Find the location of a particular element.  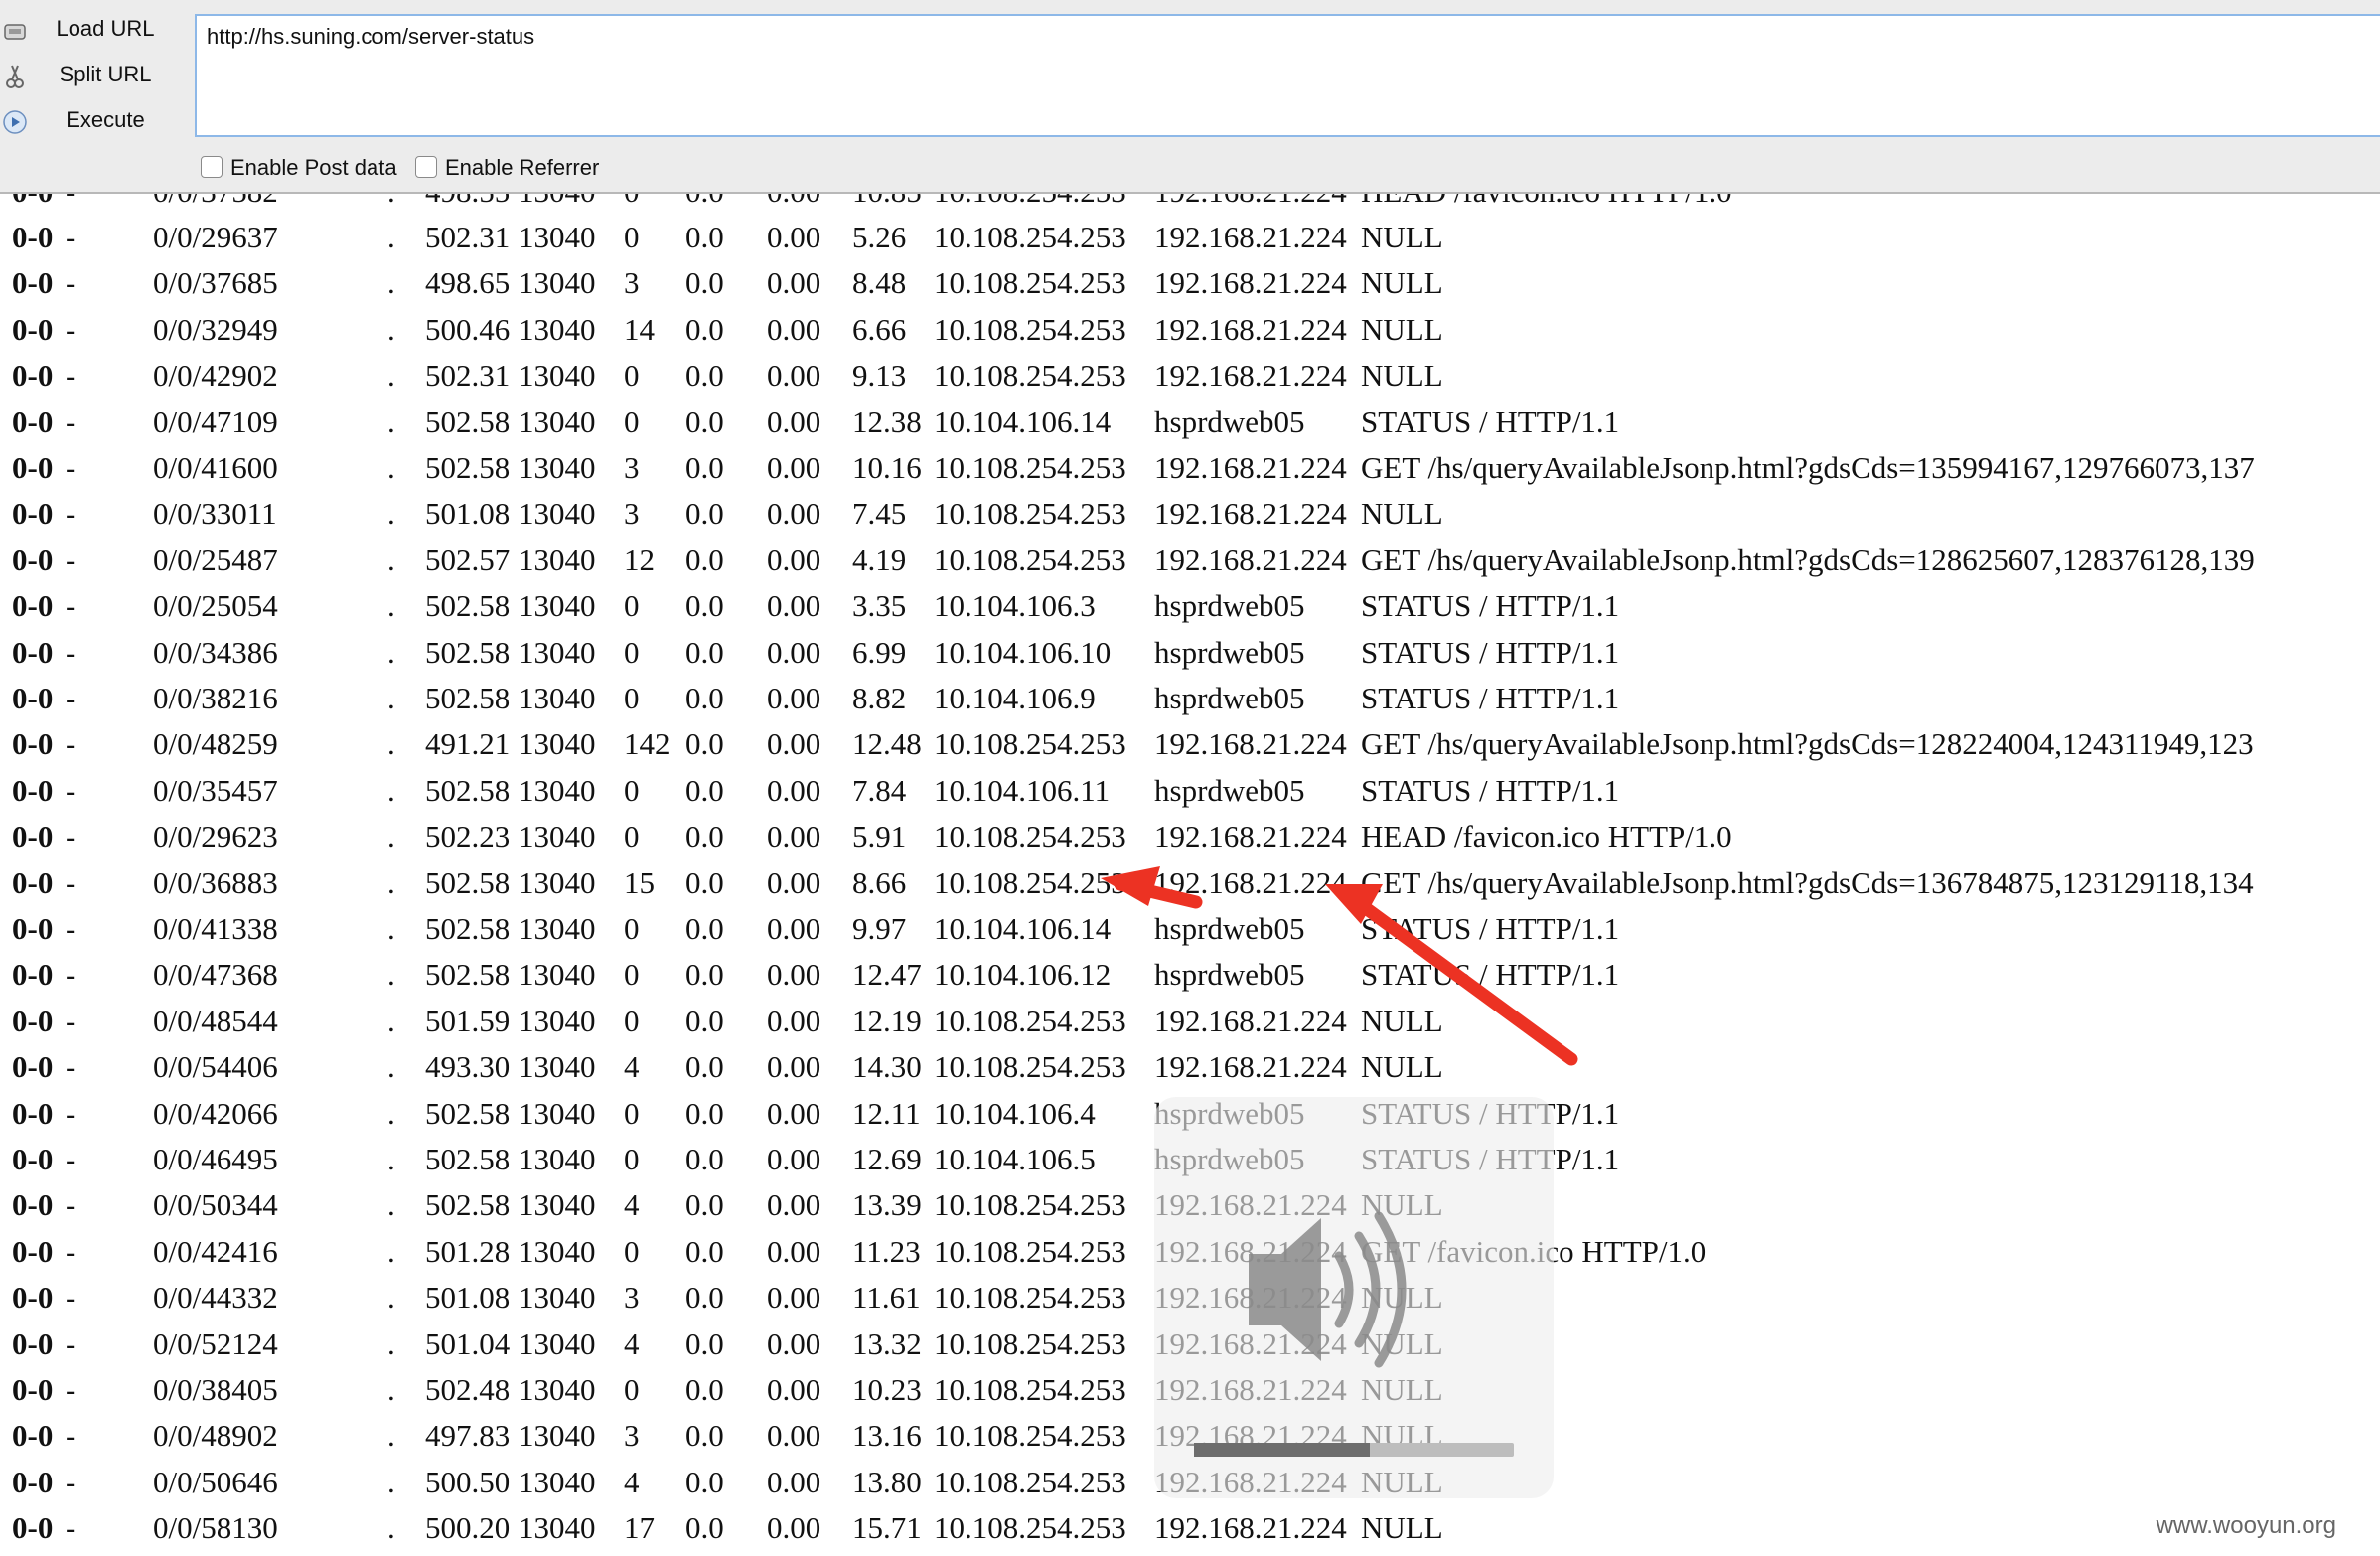

load-url-button: Load URL is located at coordinates (94, 32).